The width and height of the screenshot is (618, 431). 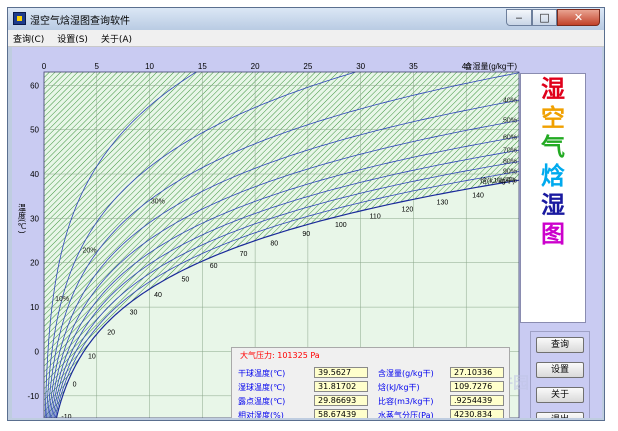 I want to click on menu-settings: 设置(S), so click(x=72, y=37).